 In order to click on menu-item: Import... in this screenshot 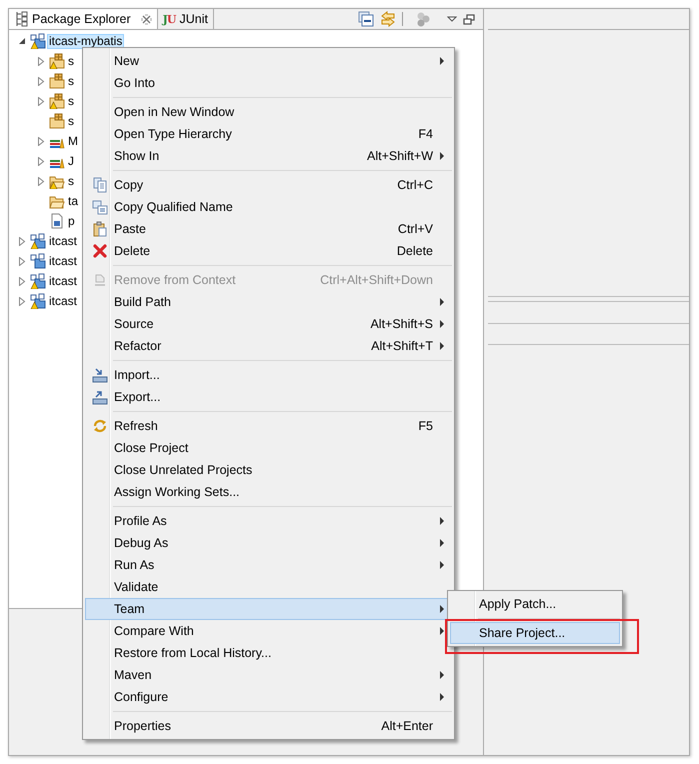, I will do `click(268, 375)`.